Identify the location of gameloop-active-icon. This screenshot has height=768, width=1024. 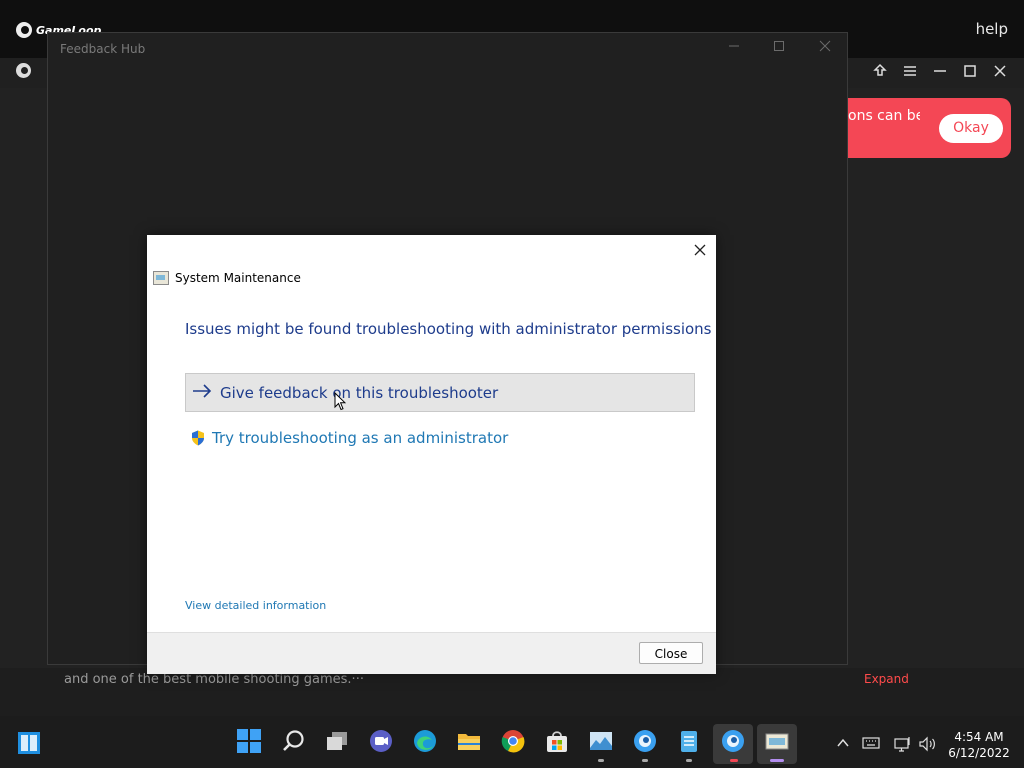
(733, 741).